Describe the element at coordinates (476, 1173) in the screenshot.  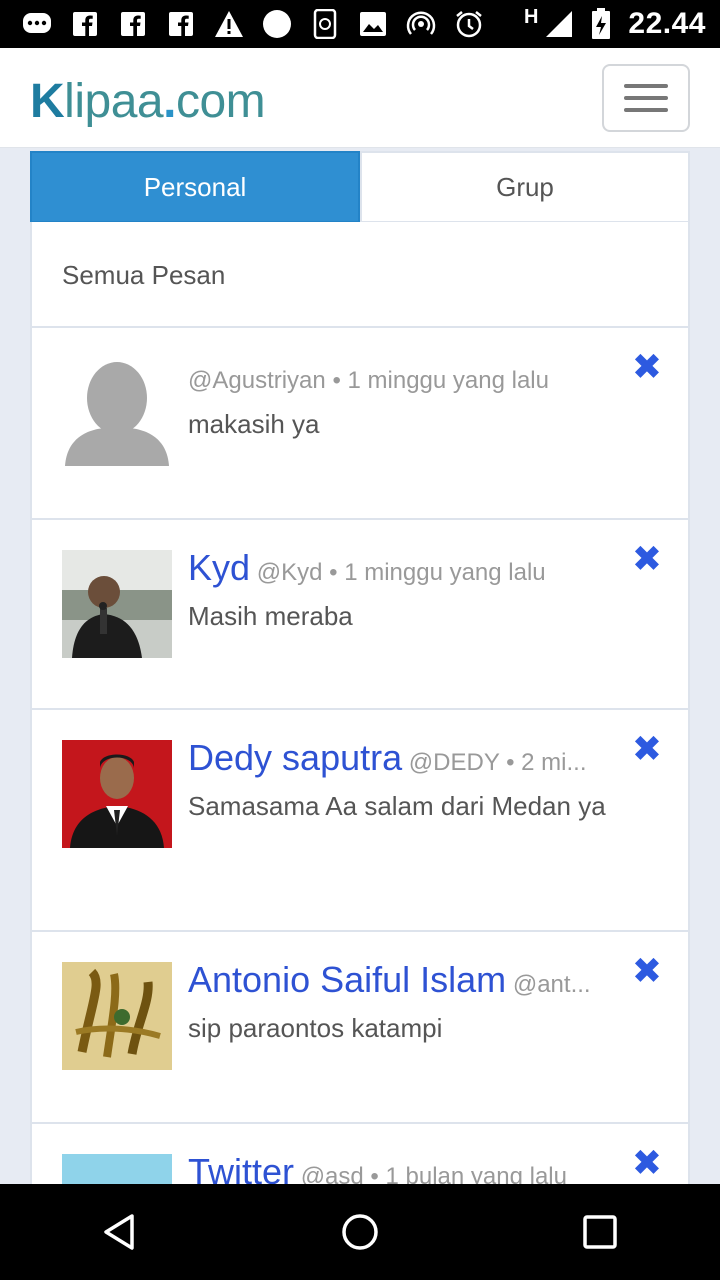
I see `message-time: 1 bulan yang lalu` at that location.